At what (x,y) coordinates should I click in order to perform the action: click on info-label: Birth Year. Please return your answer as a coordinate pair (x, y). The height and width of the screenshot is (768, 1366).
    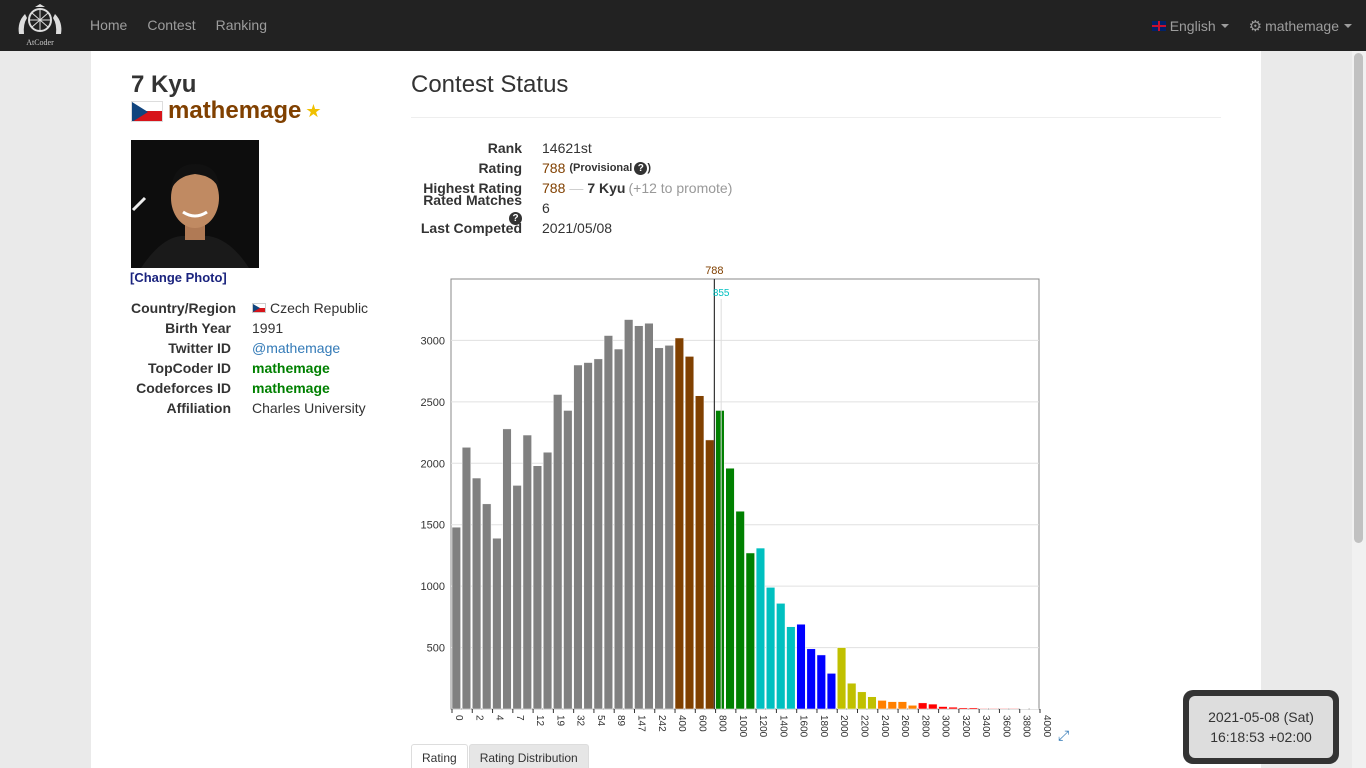
    Looking at the image, I should click on (198, 328).